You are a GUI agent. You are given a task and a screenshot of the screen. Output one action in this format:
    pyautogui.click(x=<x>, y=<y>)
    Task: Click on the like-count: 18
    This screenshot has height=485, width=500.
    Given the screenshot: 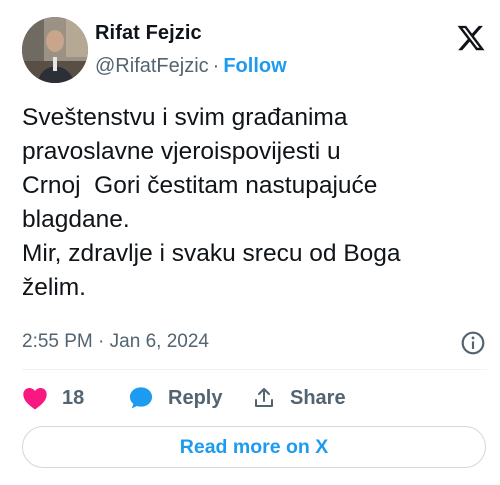 What is the action you would take?
    pyautogui.click(x=73, y=397)
    